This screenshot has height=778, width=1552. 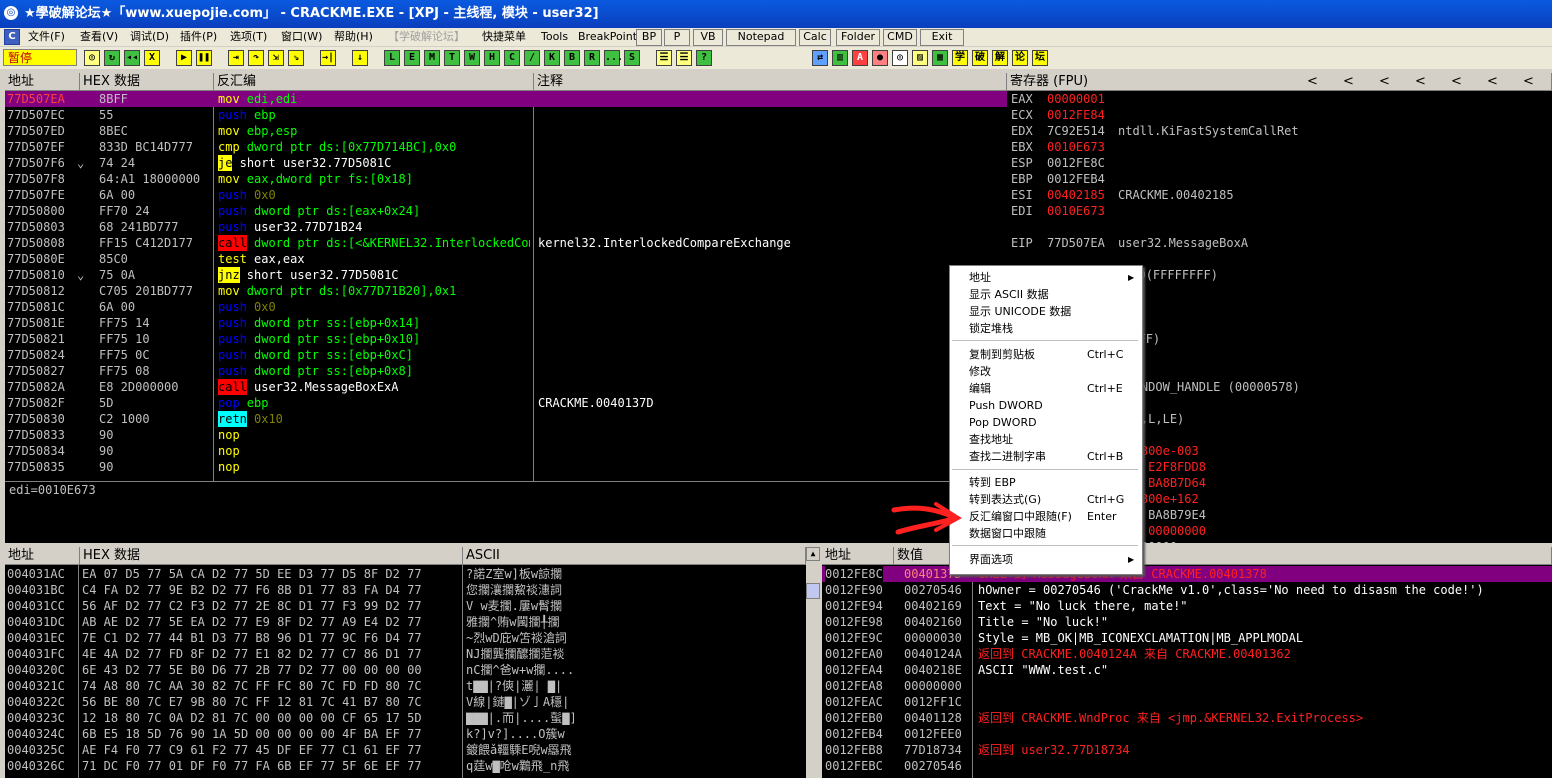 I want to click on menu-plugins: 插件(P), so click(x=198, y=37).